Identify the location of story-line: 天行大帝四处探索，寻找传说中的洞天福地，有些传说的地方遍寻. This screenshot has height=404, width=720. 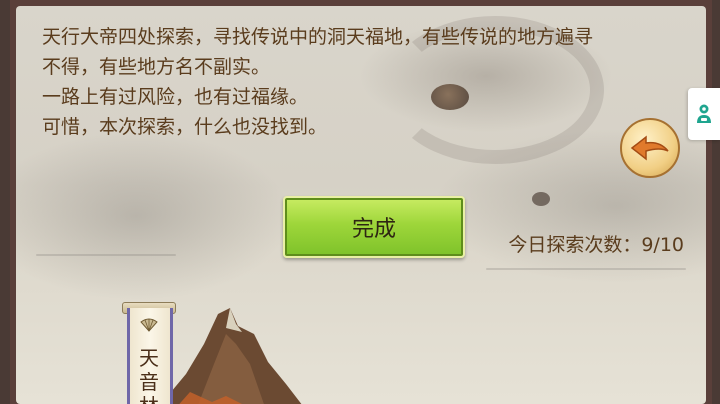
(318, 37).